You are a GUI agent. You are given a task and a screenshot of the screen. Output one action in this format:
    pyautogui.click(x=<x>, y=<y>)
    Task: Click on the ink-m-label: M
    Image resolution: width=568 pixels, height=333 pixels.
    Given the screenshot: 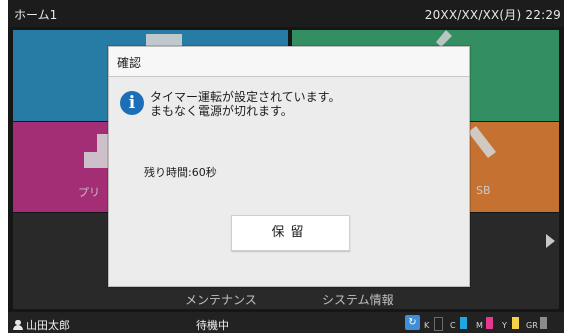 What is the action you would take?
    pyautogui.click(x=479, y=325)
    